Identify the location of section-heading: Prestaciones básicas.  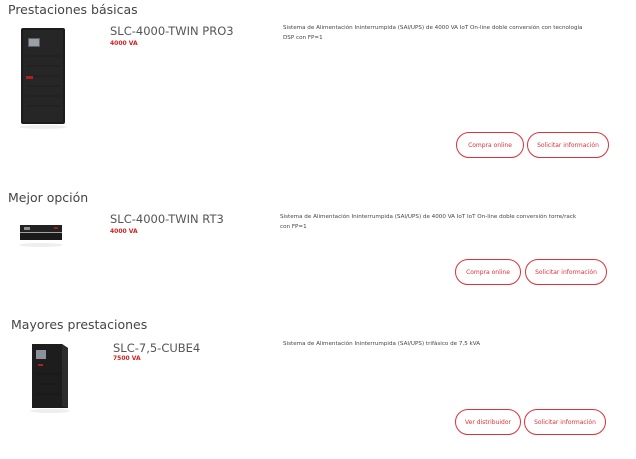
(73, 9).